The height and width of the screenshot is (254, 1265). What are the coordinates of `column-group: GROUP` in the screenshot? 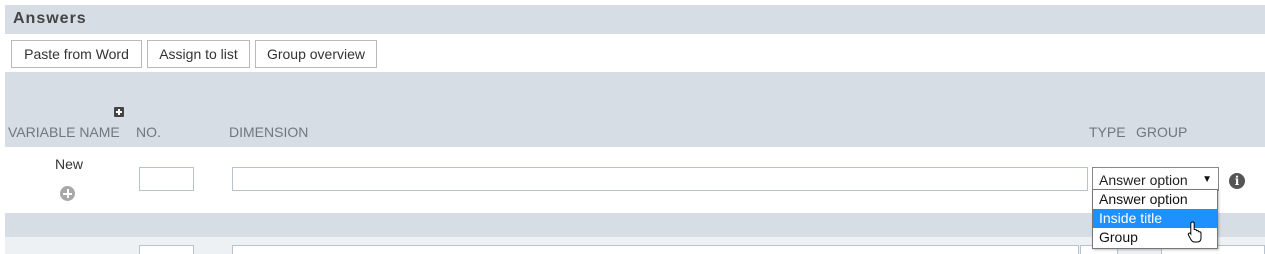 It's located at (1162, 132).